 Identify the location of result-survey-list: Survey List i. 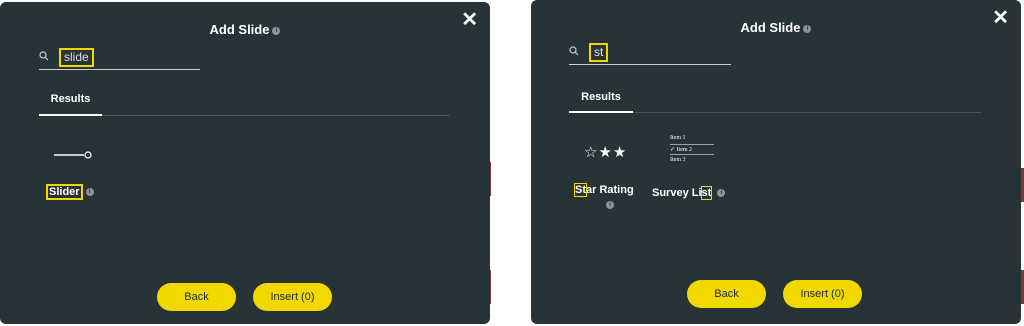
(689, 193).